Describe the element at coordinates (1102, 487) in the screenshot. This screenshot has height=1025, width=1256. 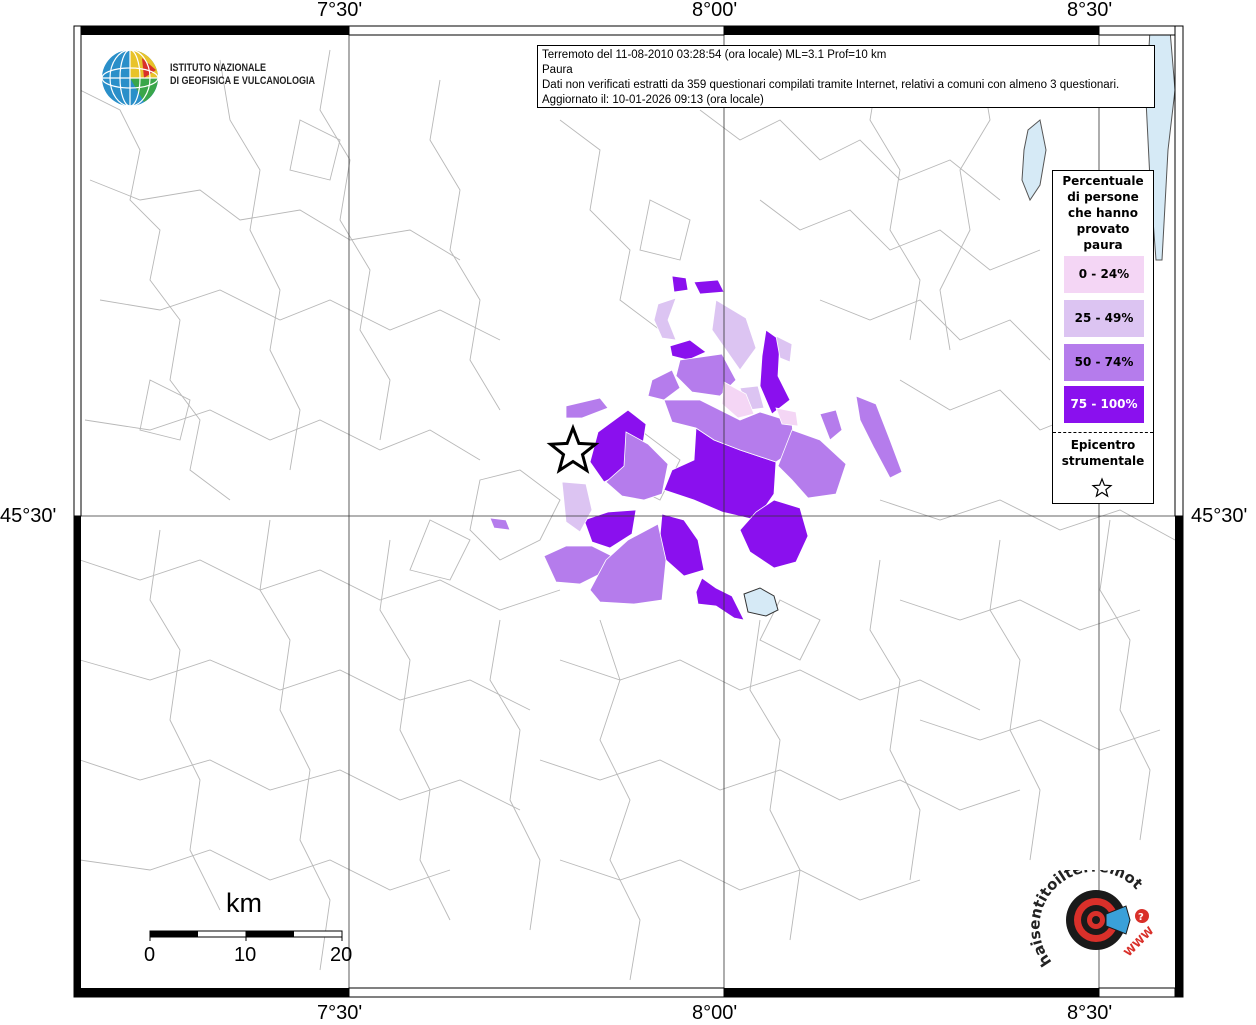
I see `star-icon` at that location.